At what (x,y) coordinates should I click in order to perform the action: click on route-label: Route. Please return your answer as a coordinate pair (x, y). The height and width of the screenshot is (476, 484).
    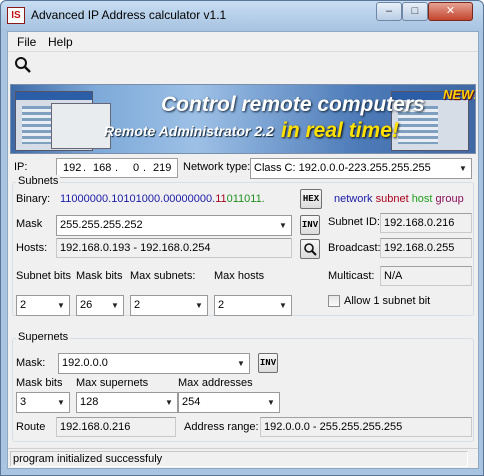
    Looking at the image, I should click on (31, 427).